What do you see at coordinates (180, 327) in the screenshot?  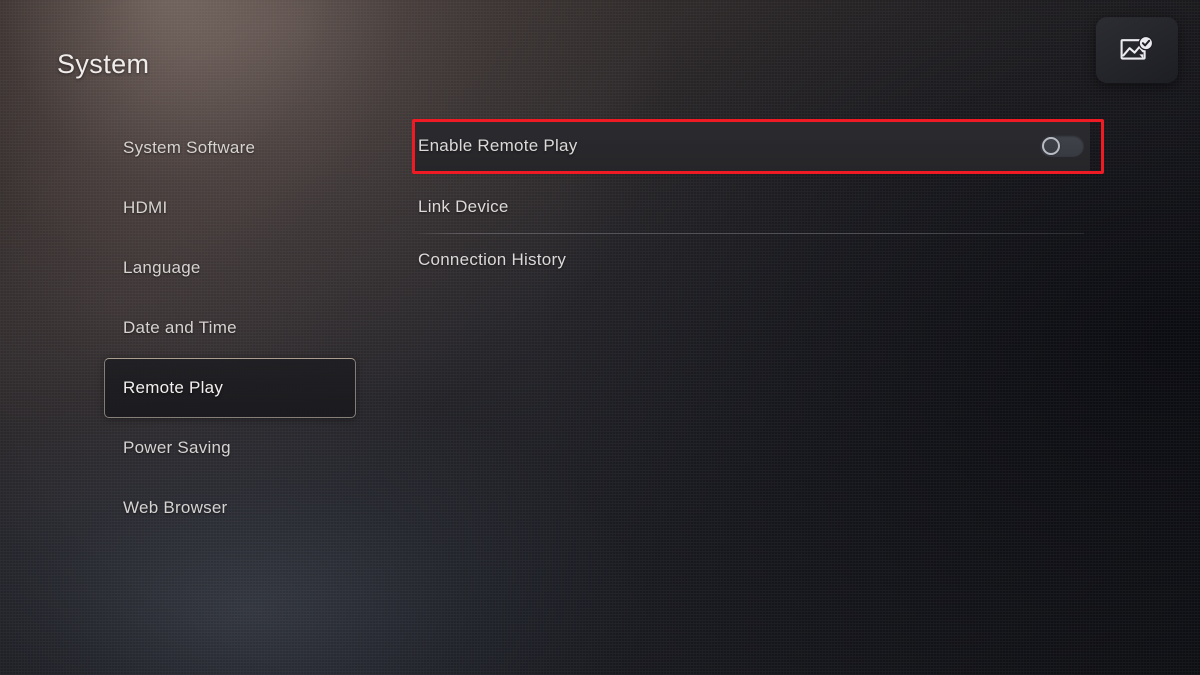 I see `sidebar-item-label: Date and Time` at bounding box center [180, 327].